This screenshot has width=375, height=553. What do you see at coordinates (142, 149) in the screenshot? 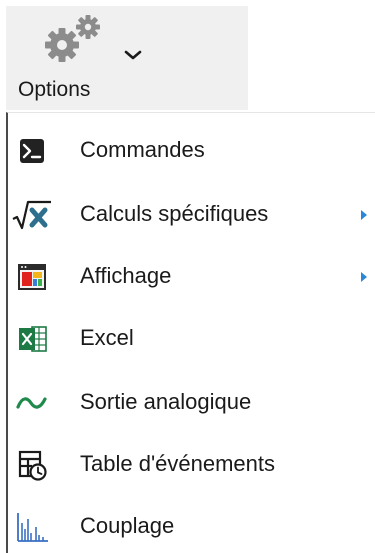
I see `menu-item-label: Commandes` at bounding box center [142, 149].